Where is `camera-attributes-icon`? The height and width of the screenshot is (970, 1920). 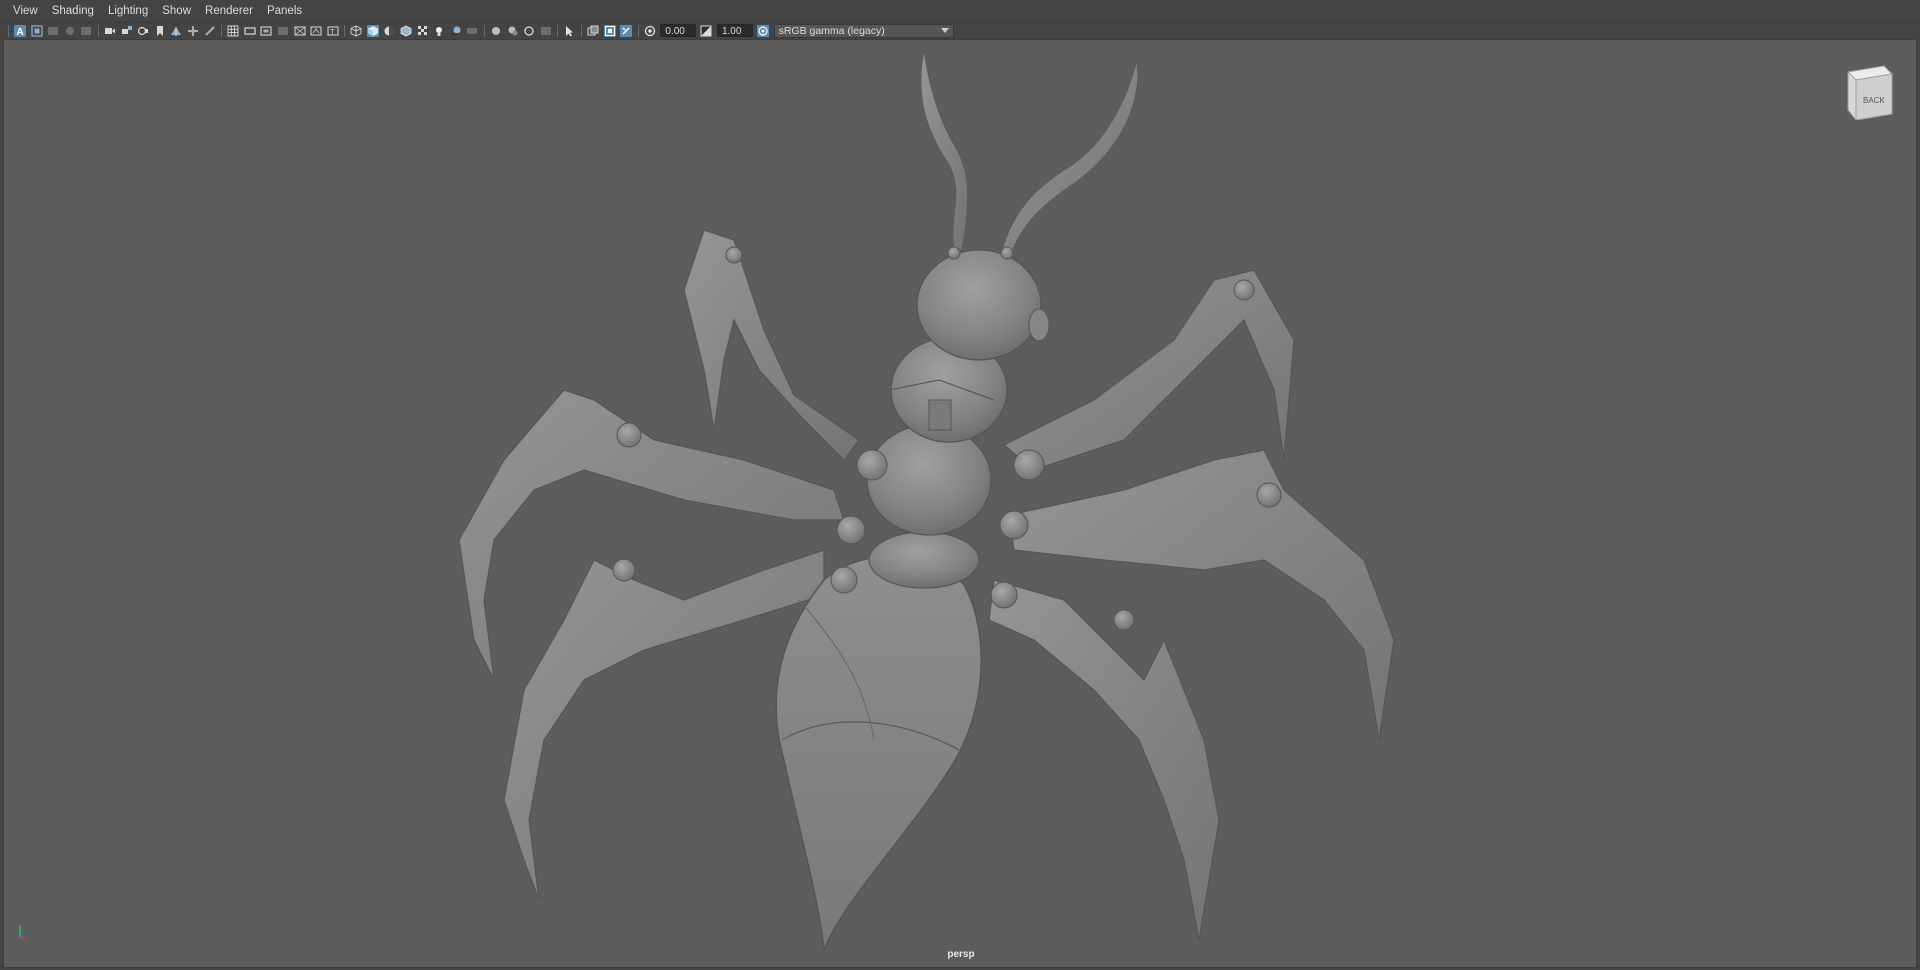 camera-attributes-icon is located at coordinates (36, 30).